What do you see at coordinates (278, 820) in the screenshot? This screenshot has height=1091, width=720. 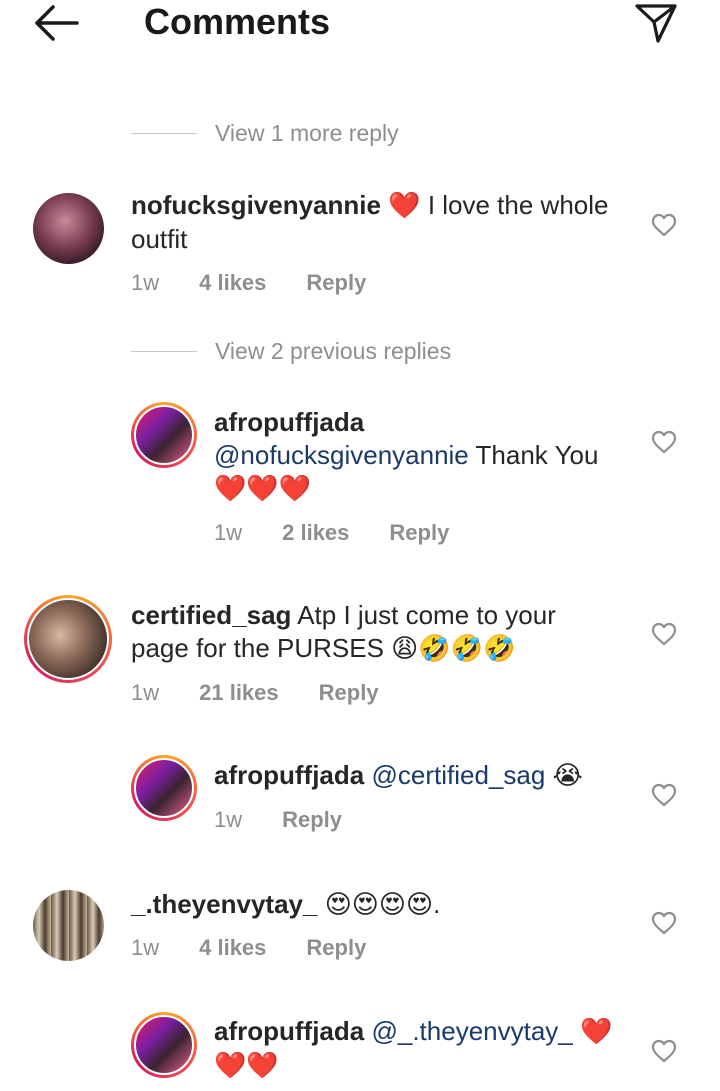 I see `comment-meta: 1w Reply` at bounding box center [278, 820].